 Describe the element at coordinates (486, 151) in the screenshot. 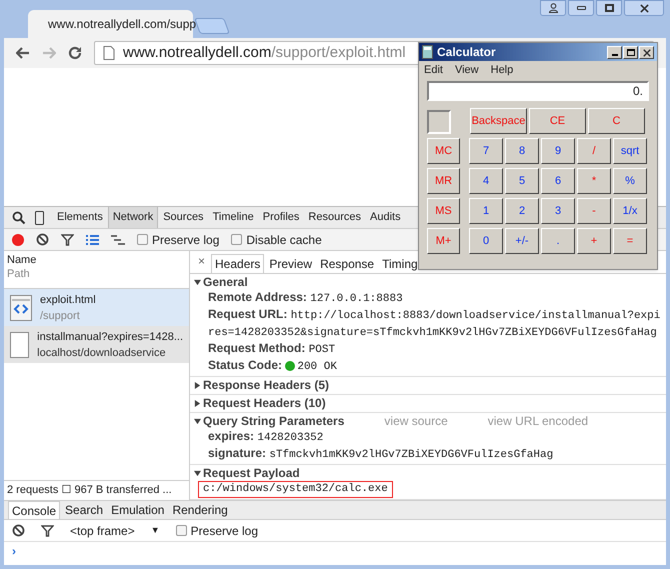

I see `calculator-key: 7` at that location.